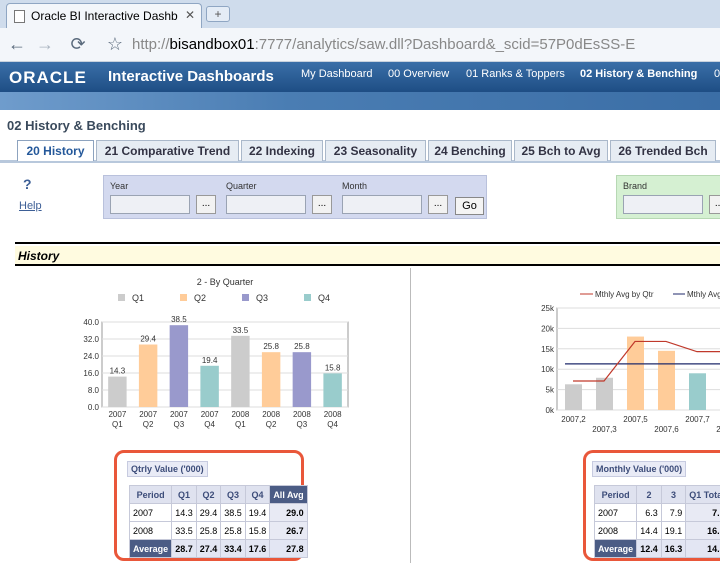  Describe the element at coordinates (382, 204) in the screenshot. I see `month-input` at that location.